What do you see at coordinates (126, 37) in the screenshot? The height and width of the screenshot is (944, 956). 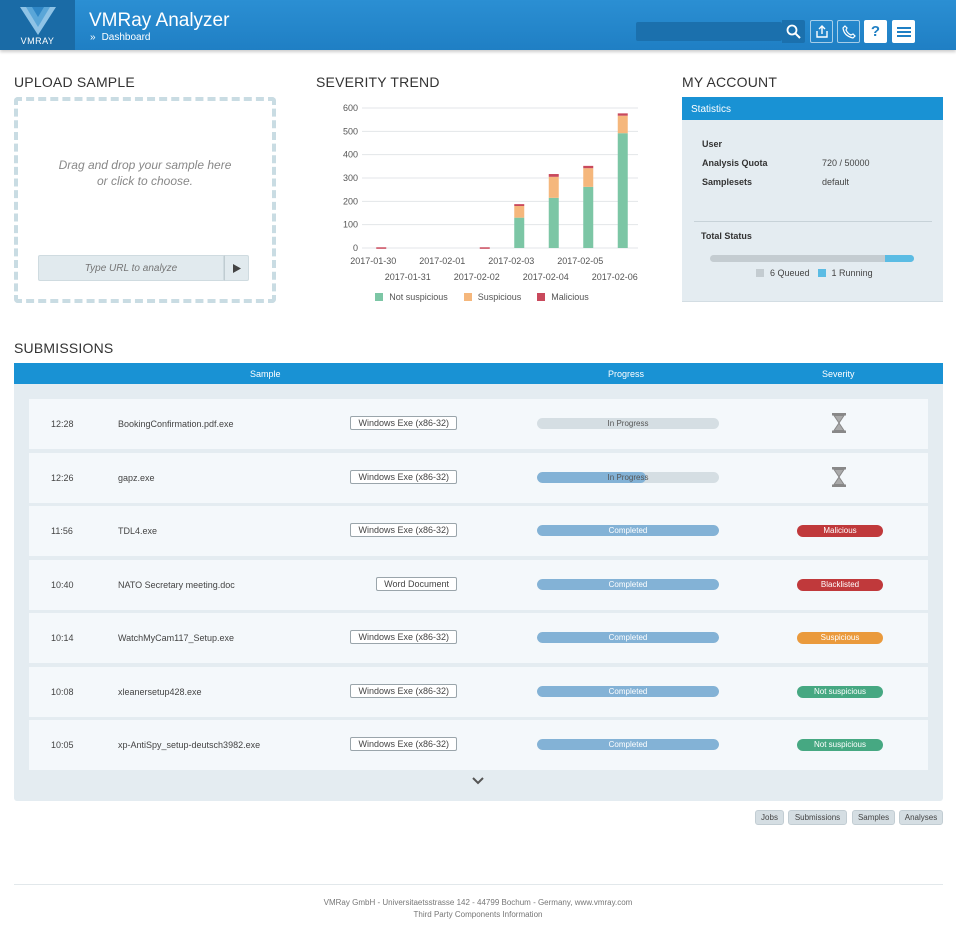 I see `breadcrumb-dashboard: Dashboard` at bounding box center [126, 37].